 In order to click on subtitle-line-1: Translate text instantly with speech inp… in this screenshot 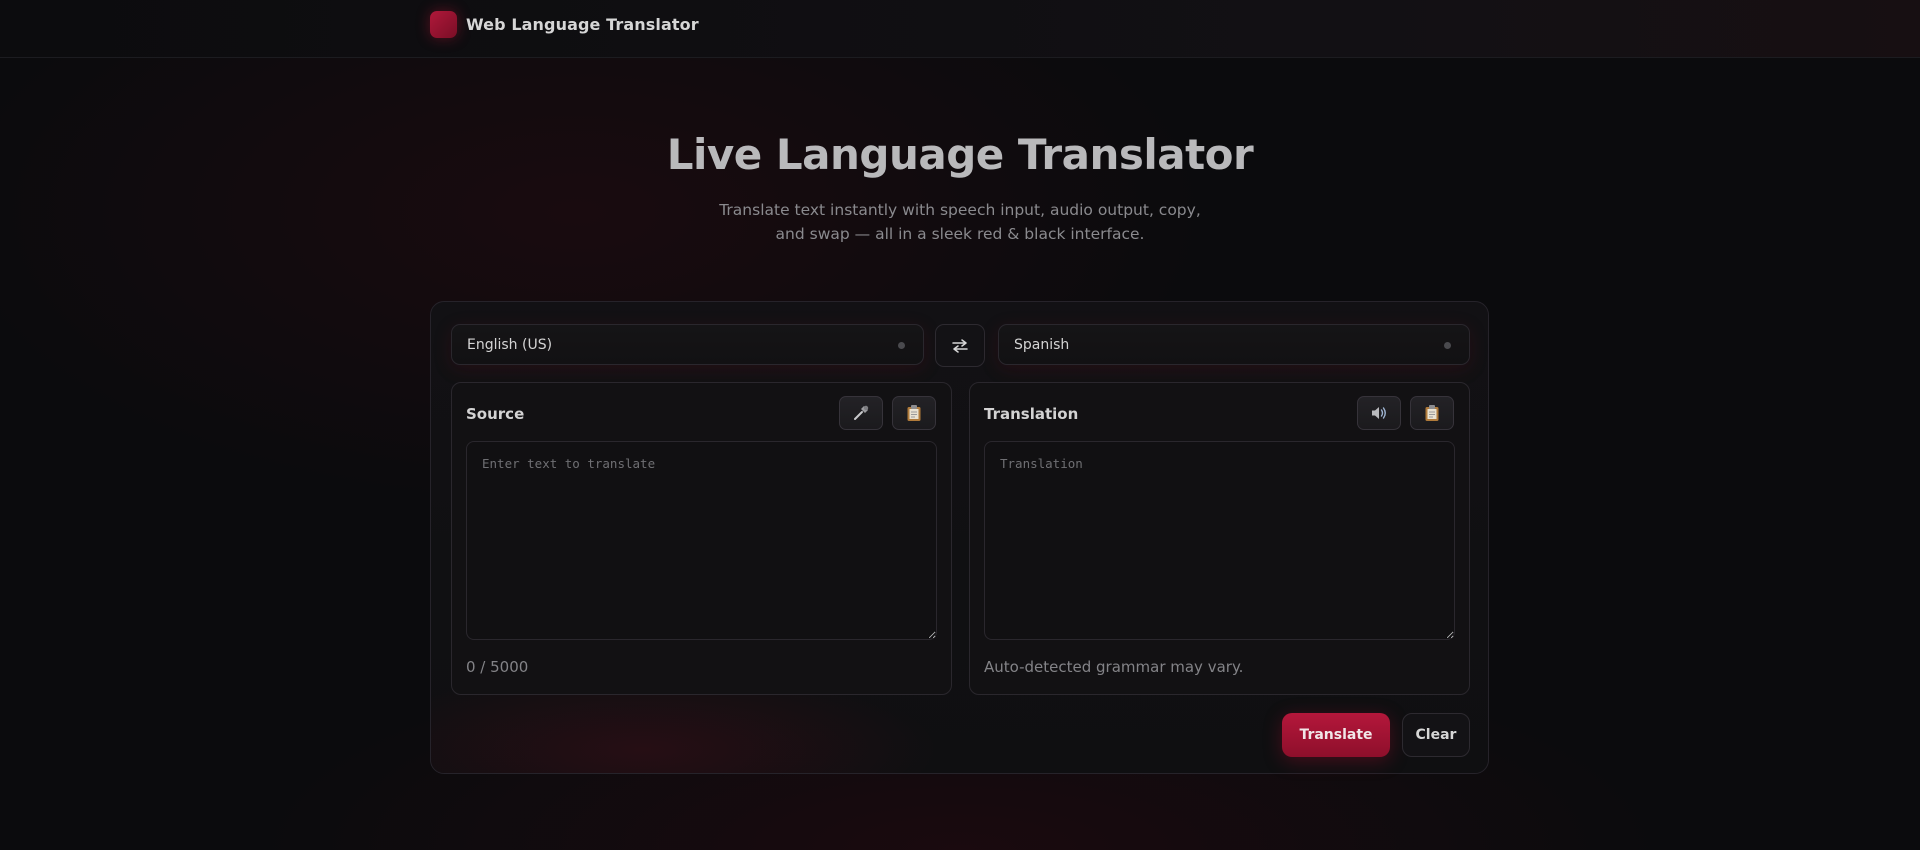, I will do `click(960, 210)`.